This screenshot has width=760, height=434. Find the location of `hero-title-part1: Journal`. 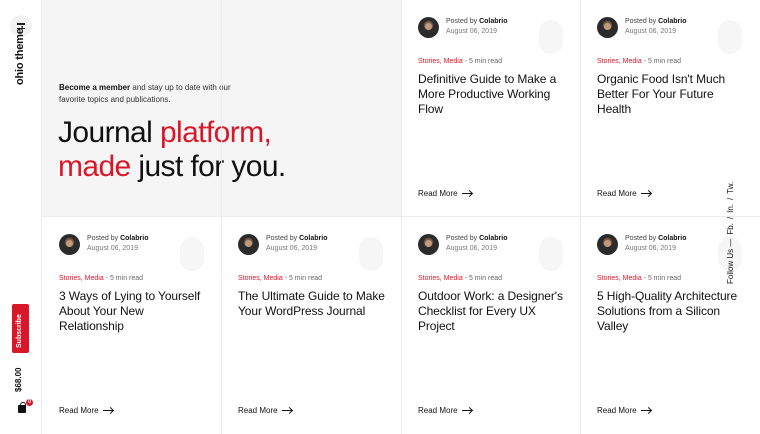

hero-title-part1: Journal is located at coordinates (109, 132).